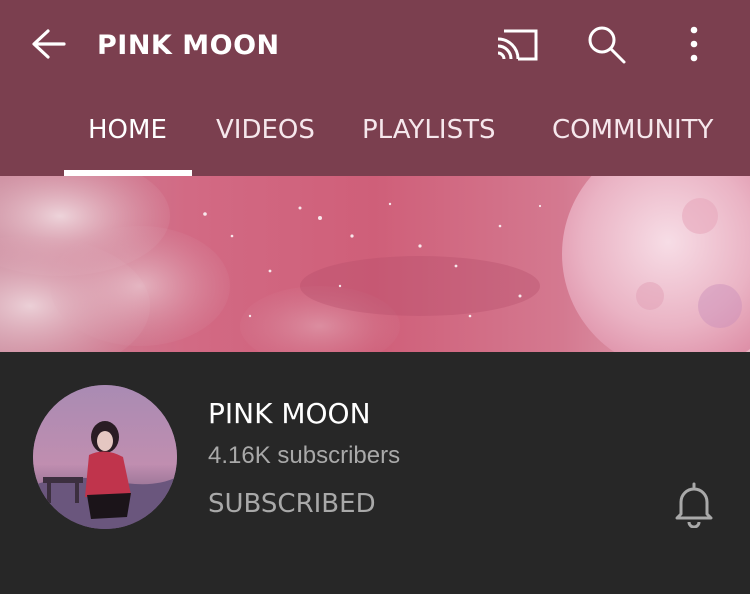  What do you see at coordinates (127, 130) in the screenshot?
I see `tab-home: HOME` at bounding box center [127, 130].